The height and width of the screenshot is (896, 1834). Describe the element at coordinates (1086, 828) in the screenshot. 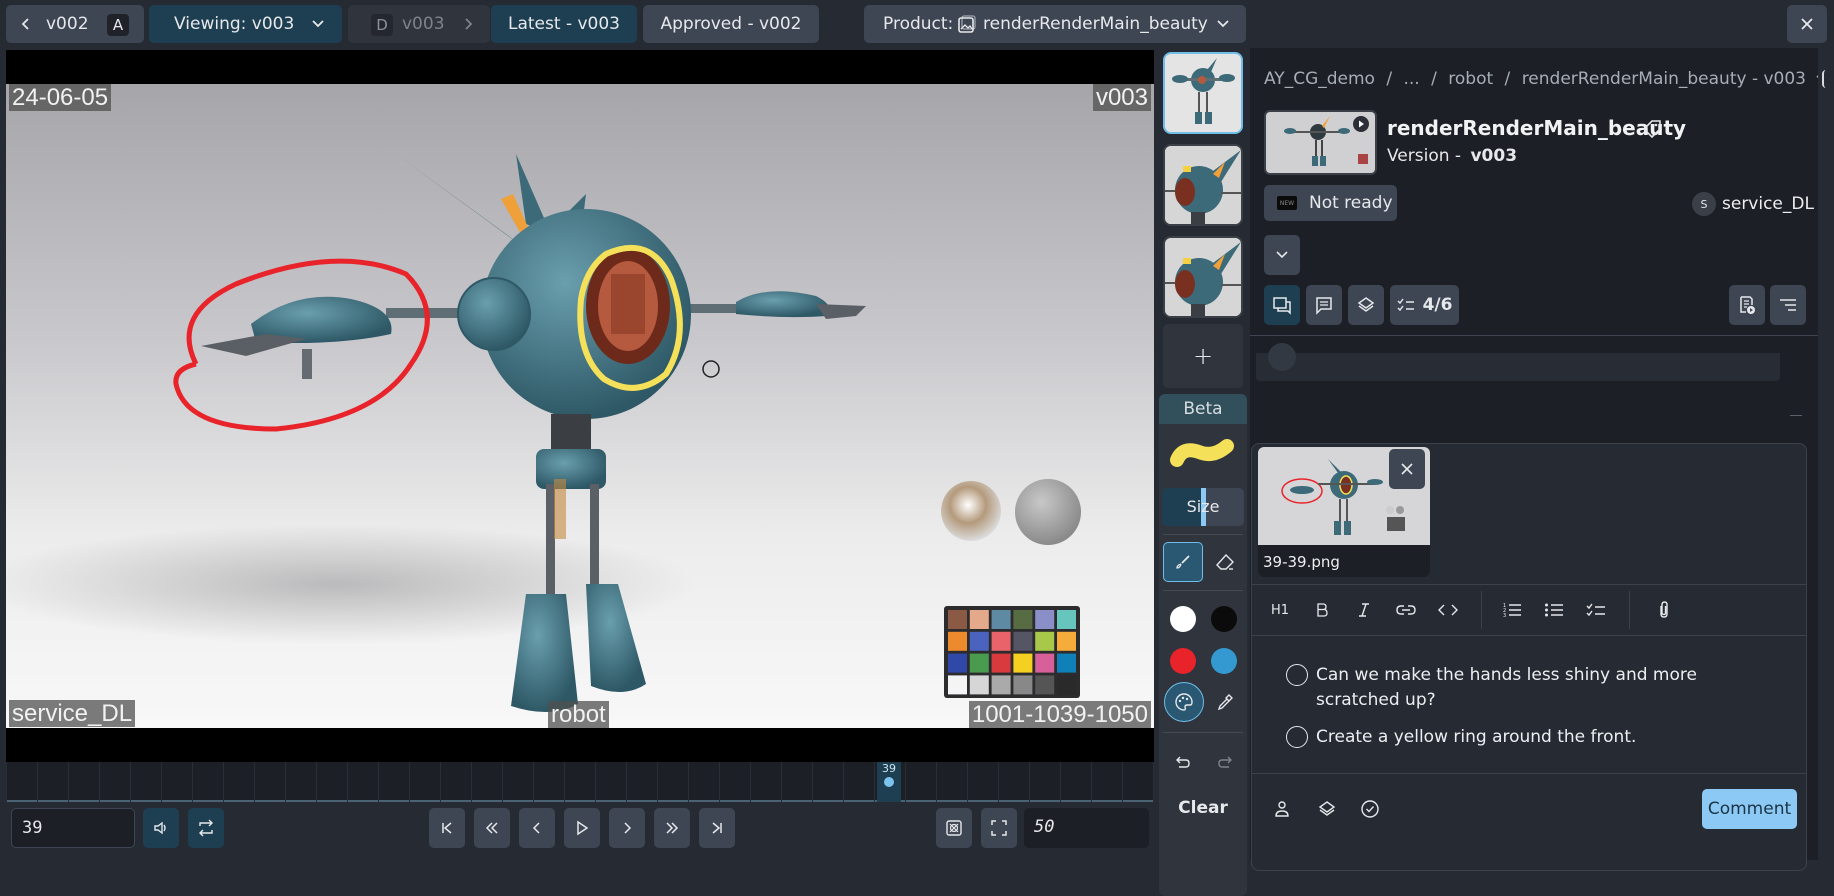

I see `fps-input: 50` at that location.